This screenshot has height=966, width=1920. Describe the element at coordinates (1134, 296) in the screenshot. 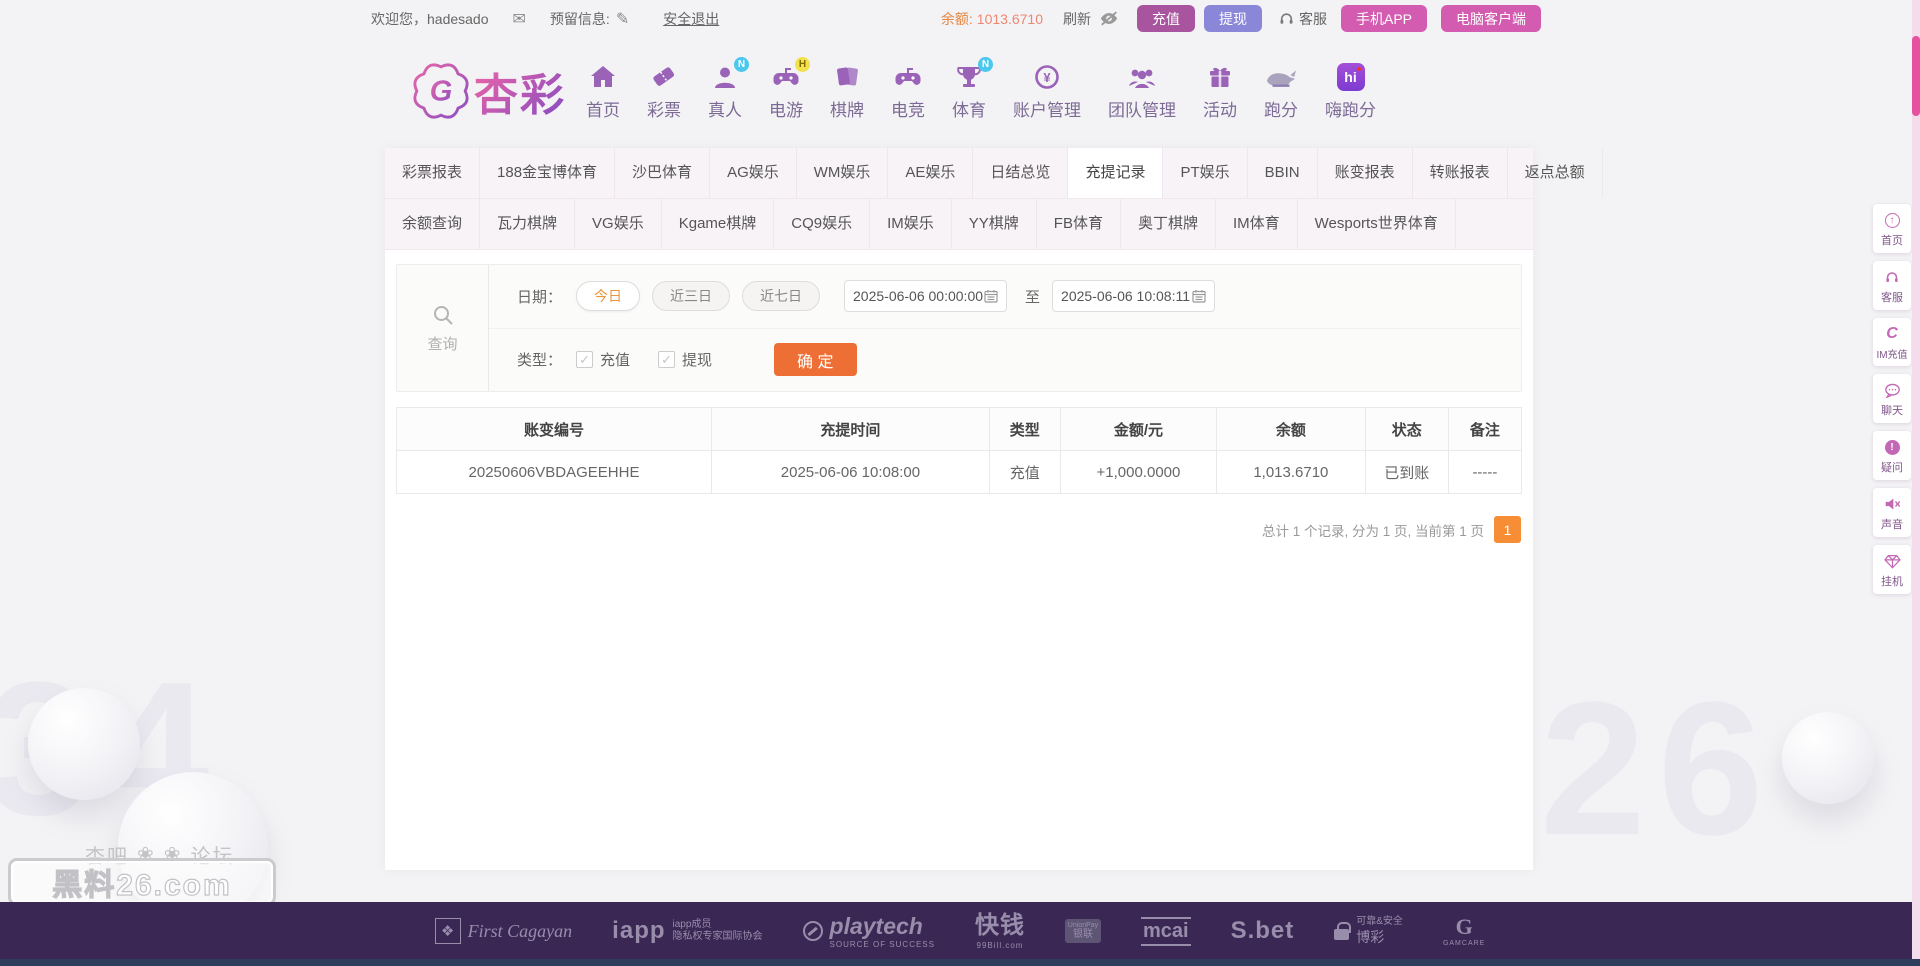

I see `date-to-input: 2025-06-06 10:08:11` at that location.